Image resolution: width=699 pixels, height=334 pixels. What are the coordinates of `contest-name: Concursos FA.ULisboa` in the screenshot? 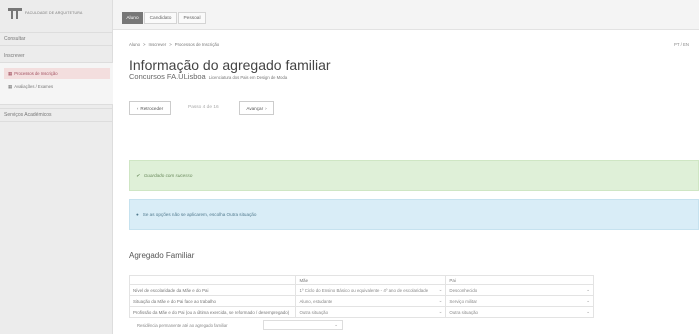 It's located at (167, 76).